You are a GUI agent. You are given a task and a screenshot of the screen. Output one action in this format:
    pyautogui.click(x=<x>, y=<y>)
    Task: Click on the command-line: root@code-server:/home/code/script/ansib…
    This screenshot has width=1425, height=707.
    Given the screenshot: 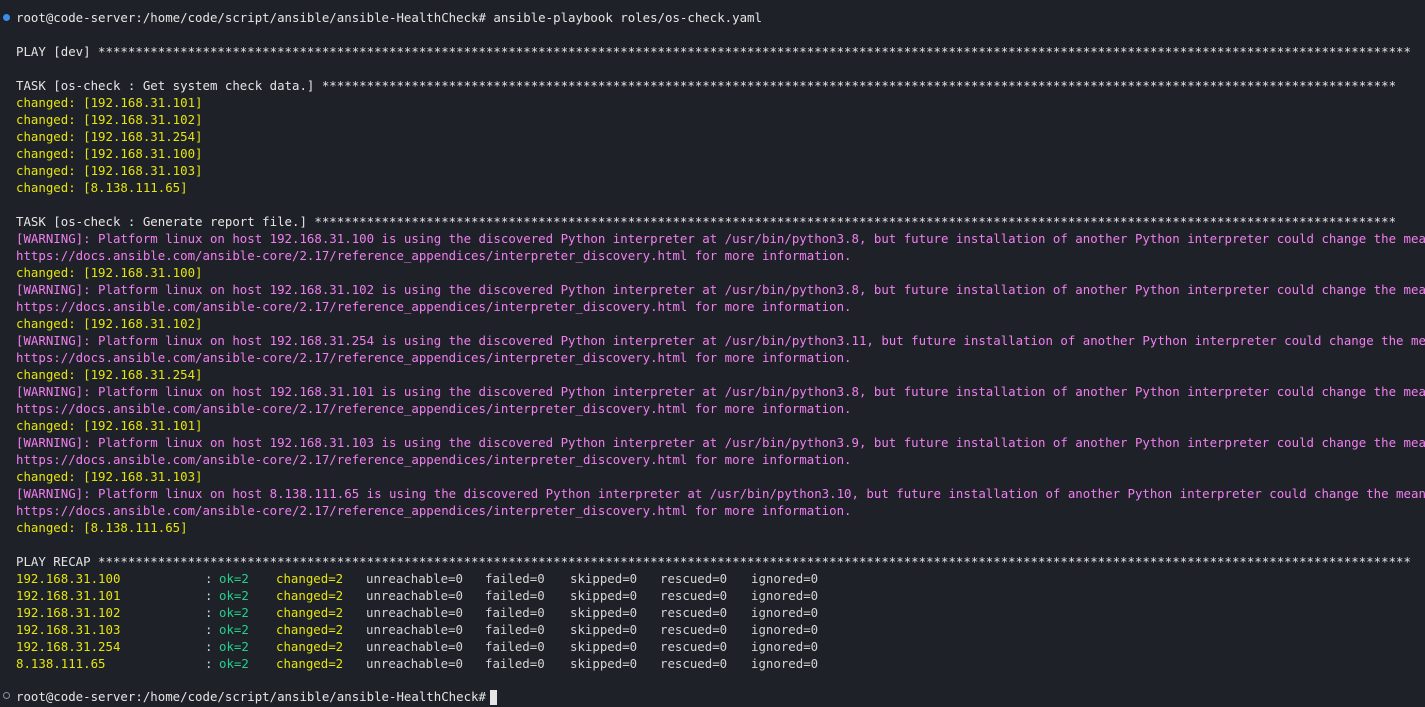 What is the action you would take?
    pyautogui.click(x=389, y=17)
    